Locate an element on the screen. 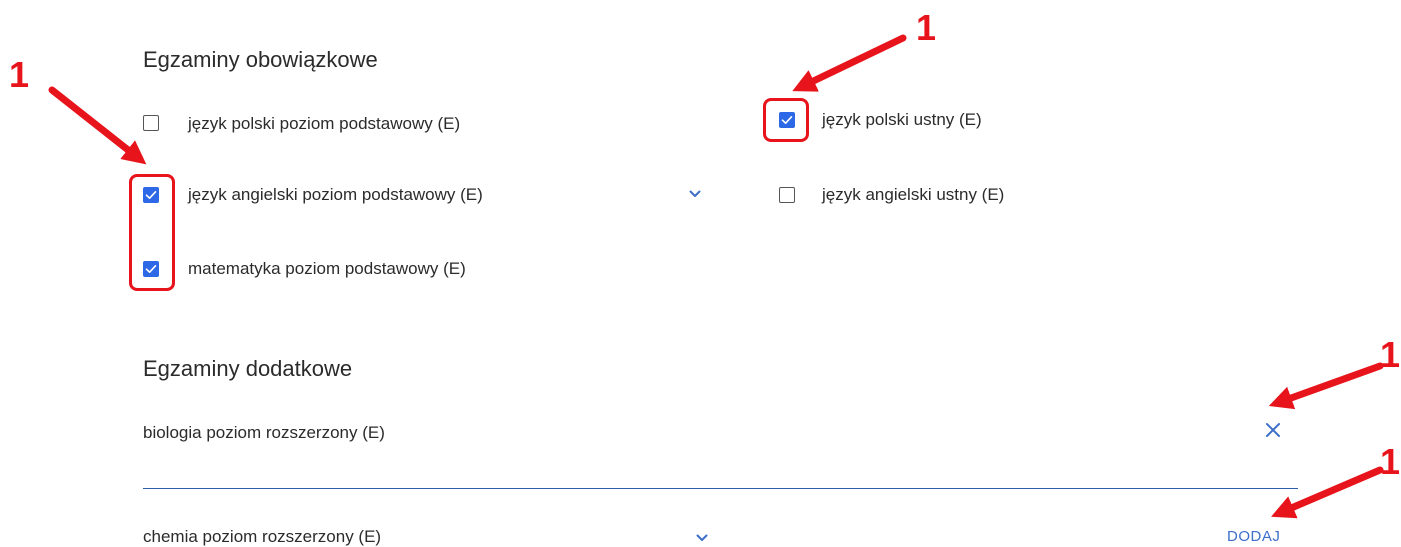  annotation-number-close: 1 is located at coordinates (1390, 354).